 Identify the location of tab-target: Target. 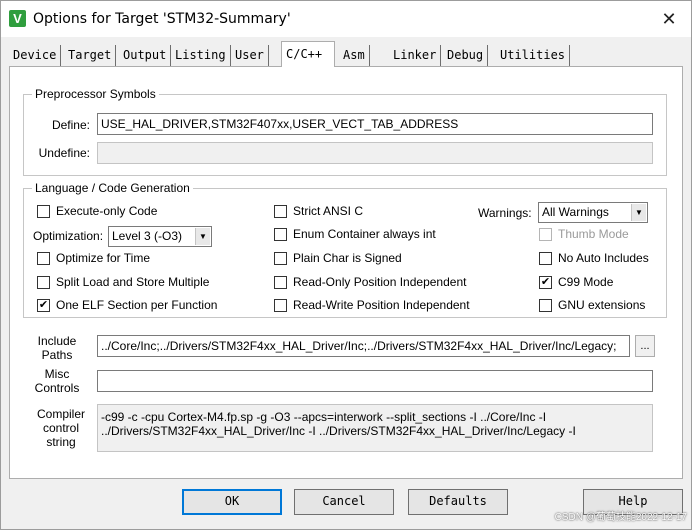
(90, 55).